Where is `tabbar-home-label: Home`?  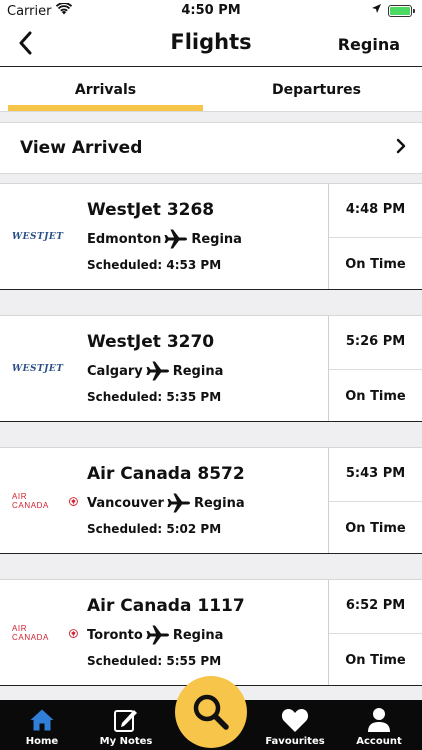
tabbar-home-label: Home is located at coordinates (42, 741).